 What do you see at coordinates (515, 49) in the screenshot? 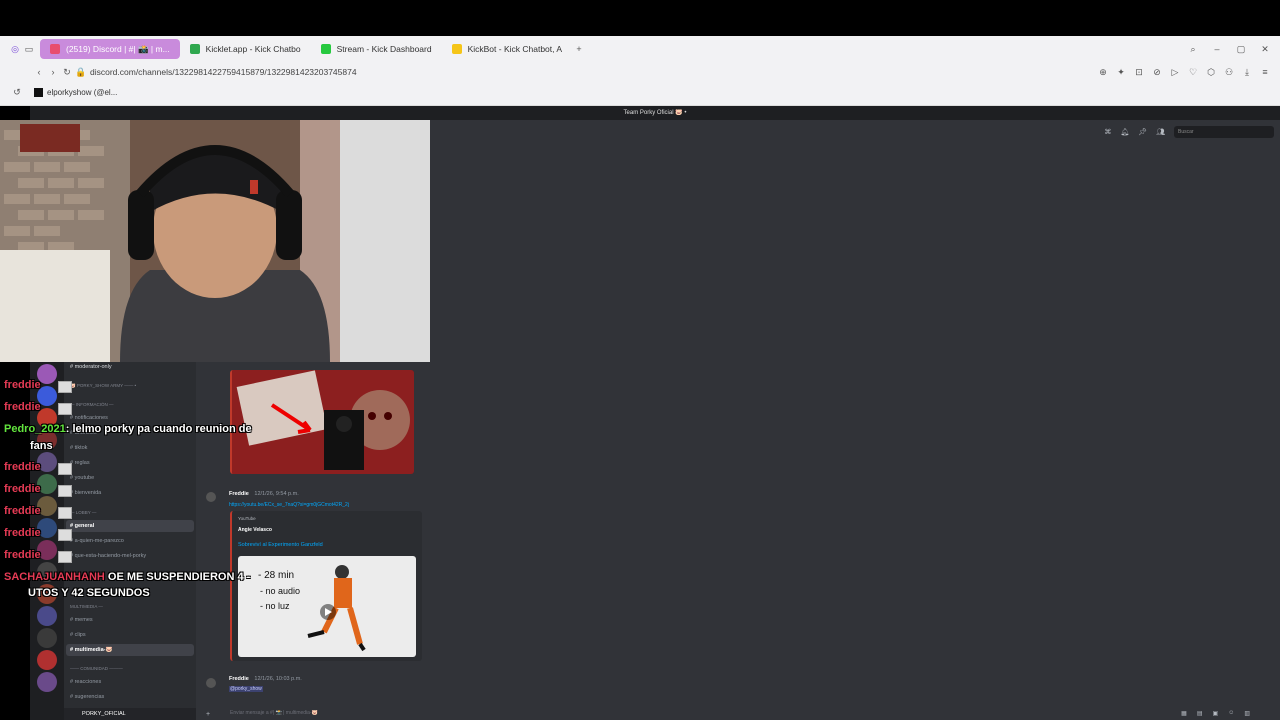
I see `tab-label: KickBot - Kick Chatbot, A` at bounding box center [515, 49].